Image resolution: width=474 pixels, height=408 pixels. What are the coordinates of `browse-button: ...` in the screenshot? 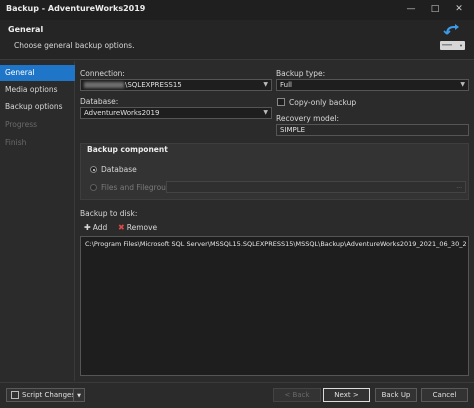 It's located at (459, 186).